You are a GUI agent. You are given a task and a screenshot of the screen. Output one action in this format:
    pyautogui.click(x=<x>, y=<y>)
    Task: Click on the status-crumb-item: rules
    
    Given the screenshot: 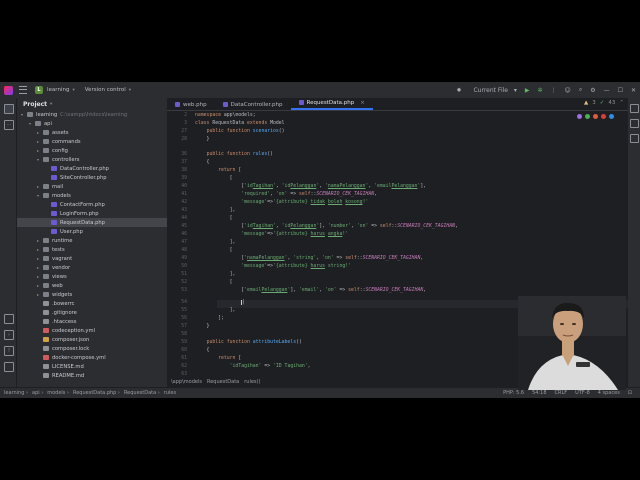 What is the action you would take?
    pyautogui.click(x=170, y=393)
    